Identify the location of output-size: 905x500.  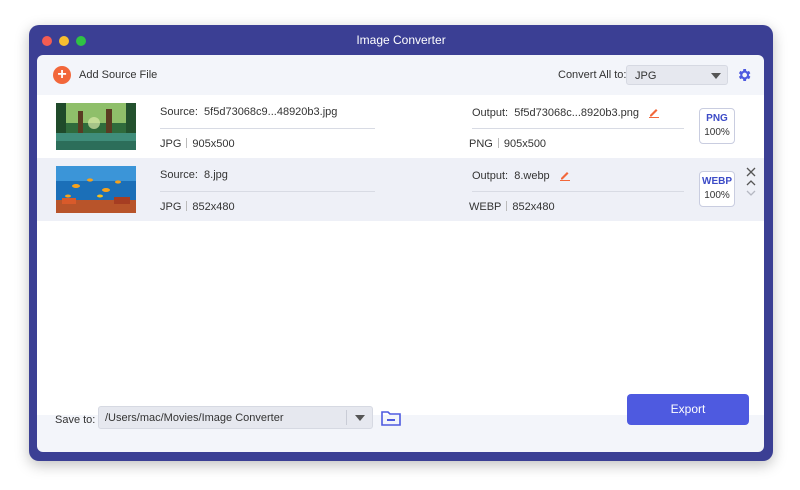
(525, 144).